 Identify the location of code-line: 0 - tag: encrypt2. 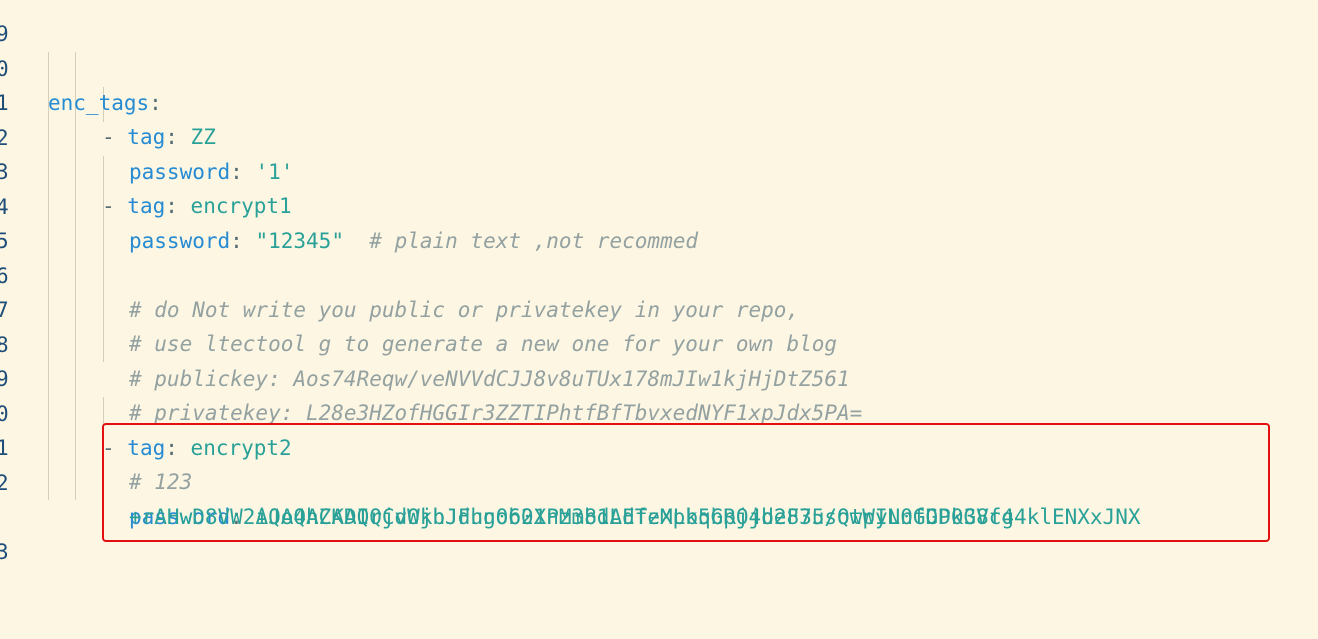
(146, 411).